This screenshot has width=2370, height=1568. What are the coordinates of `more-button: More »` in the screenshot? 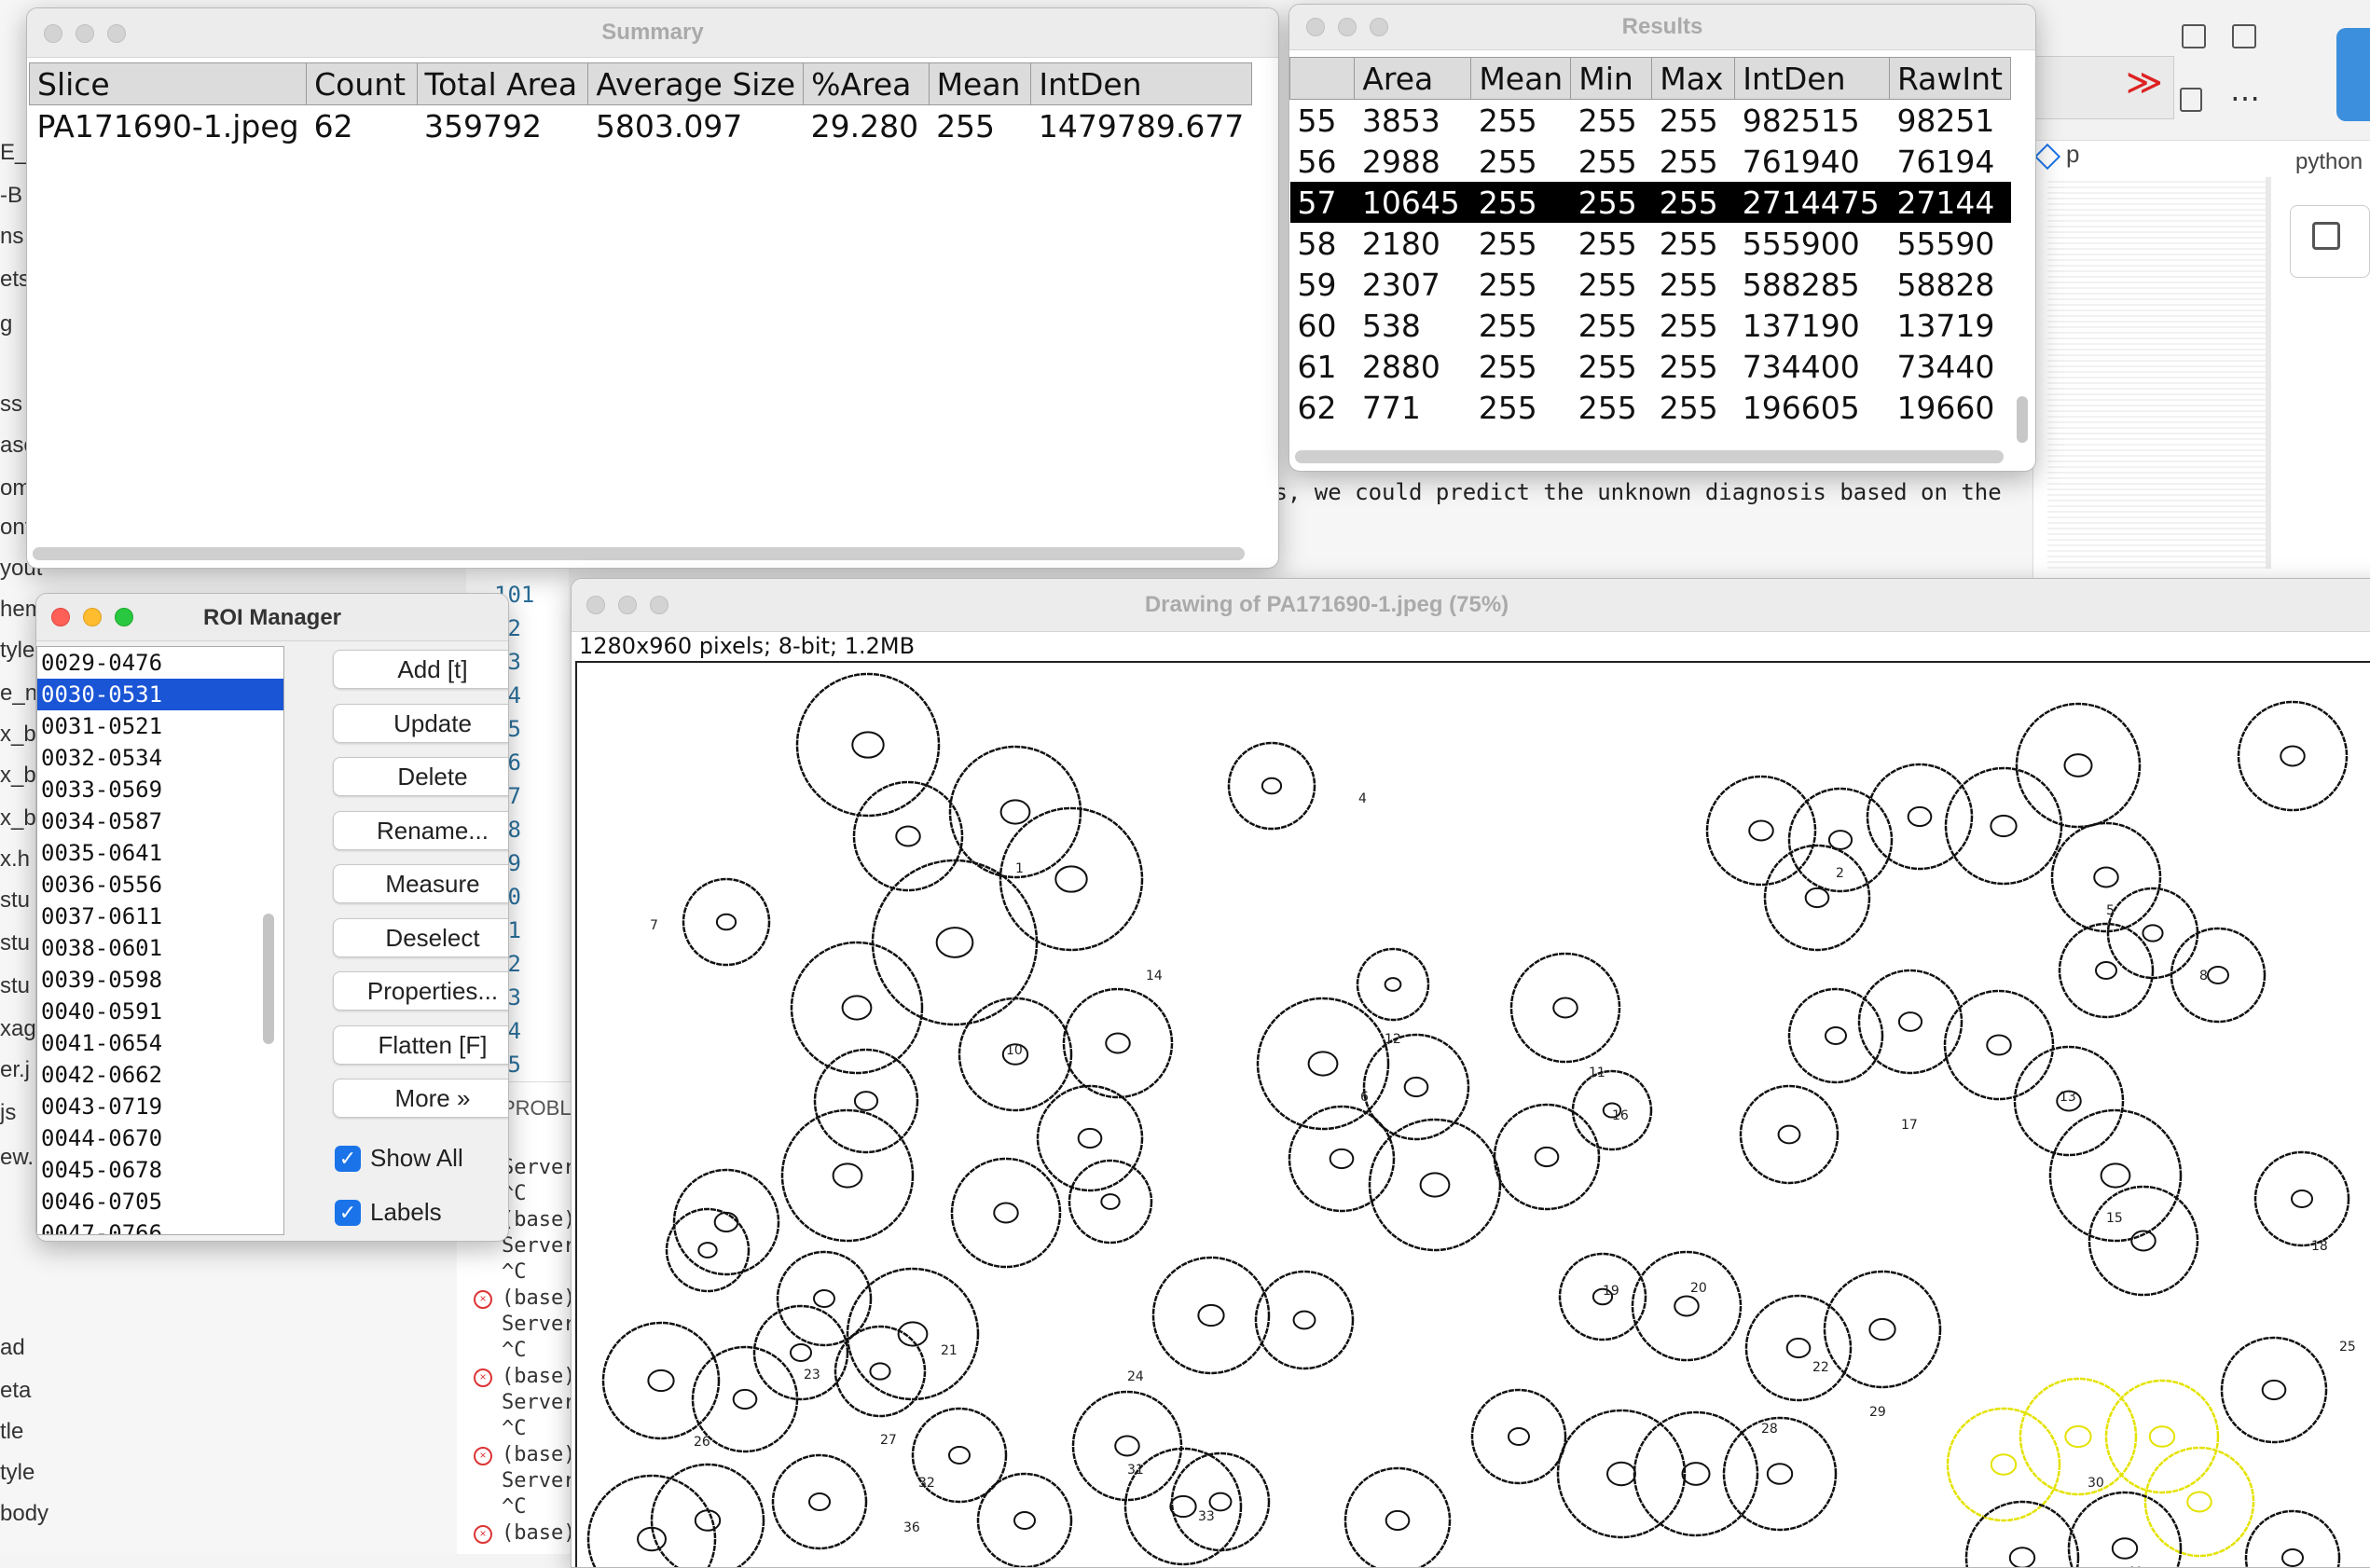 It's located at (421, 1098).